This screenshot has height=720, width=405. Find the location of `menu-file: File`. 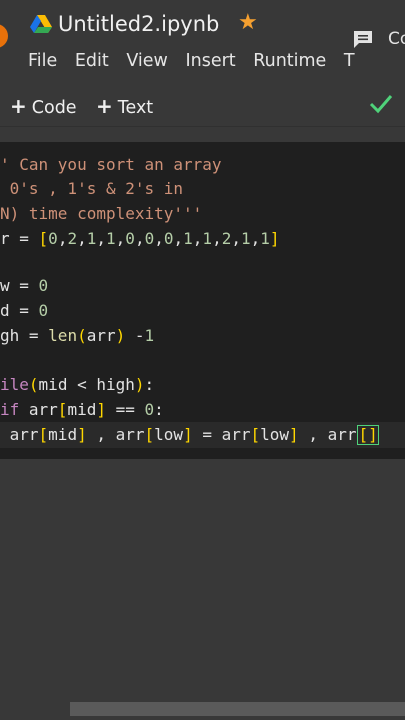

menu-file: File is located at coordinates (42, 61).